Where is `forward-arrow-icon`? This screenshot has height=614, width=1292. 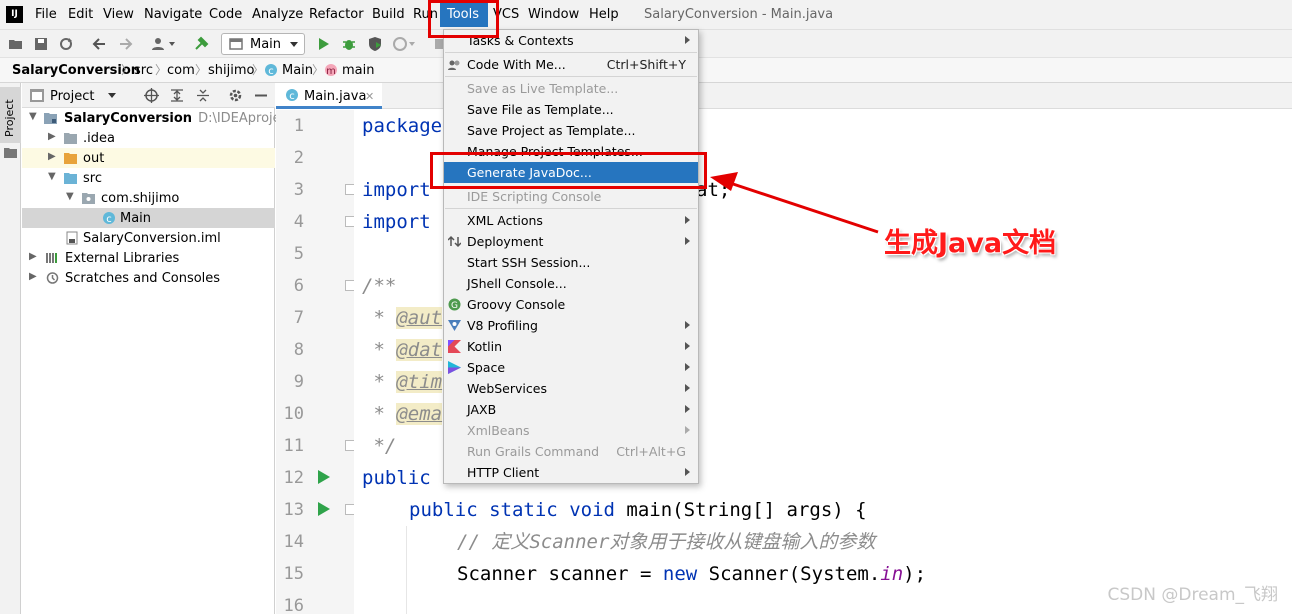 forward-arrow-icon is located at coordinates (126, 44).